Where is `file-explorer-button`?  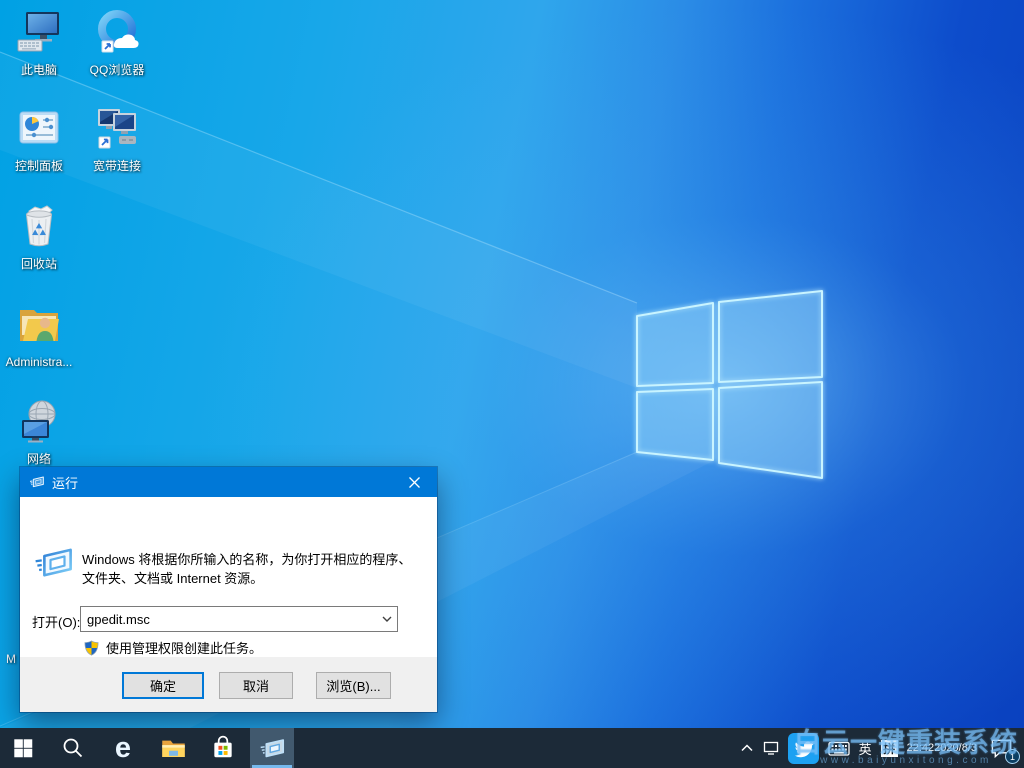 file-explorer-button is located at coordinates (173, 748).